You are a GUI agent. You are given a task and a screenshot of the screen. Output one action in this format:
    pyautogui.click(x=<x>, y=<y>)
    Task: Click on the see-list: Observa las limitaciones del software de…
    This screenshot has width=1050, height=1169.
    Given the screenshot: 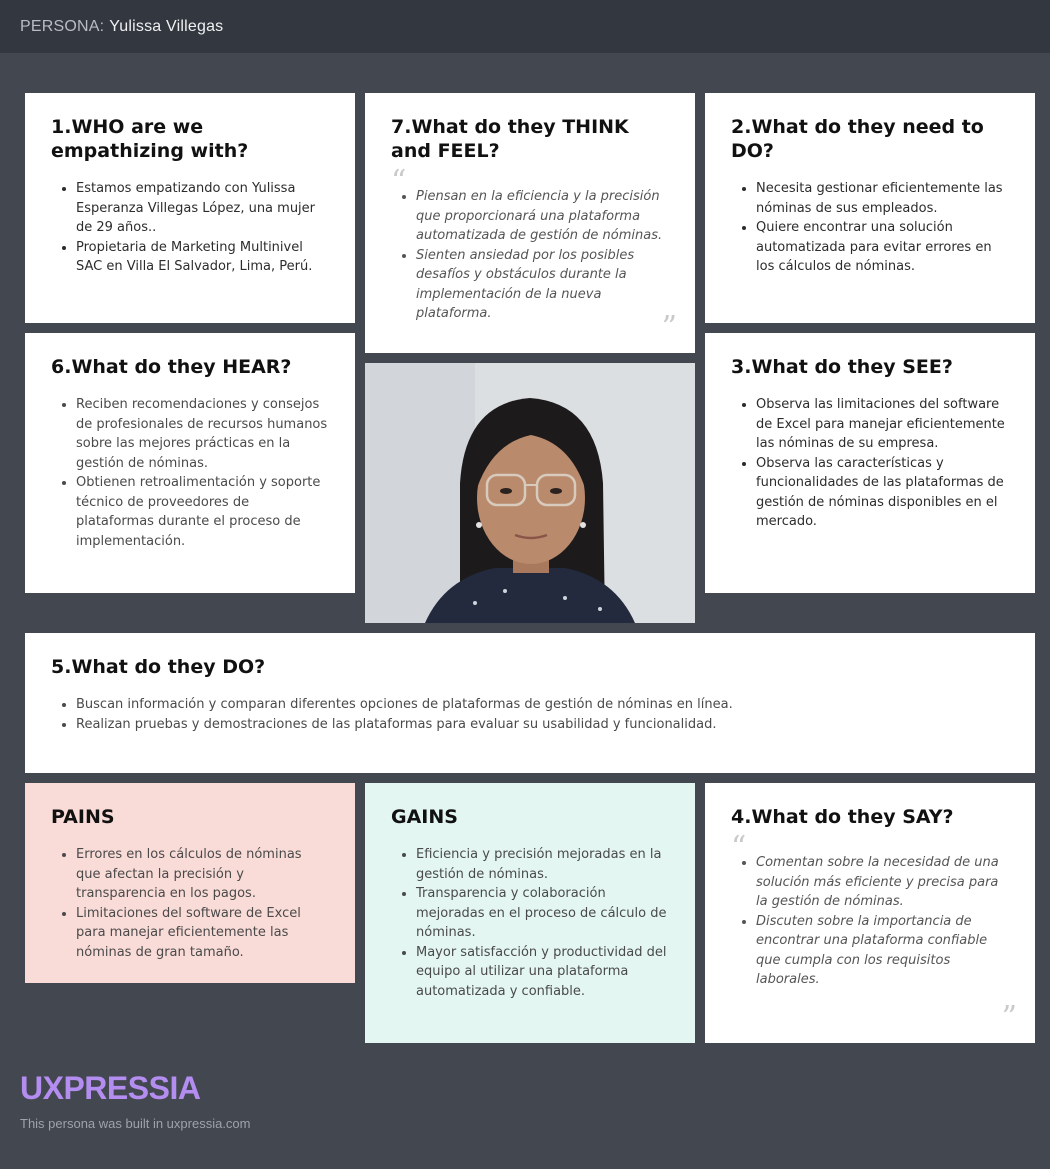 What is the action you would take?
    pyautogui.click(x=870, y=463)
    